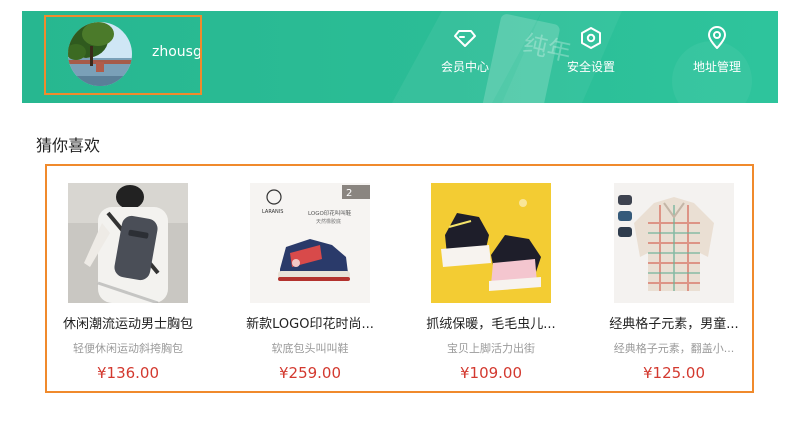  What do you see at coordinates (272, 212) in the screenshot?
I see `brand-text: LARANIS` at bounding box center [272, 212].